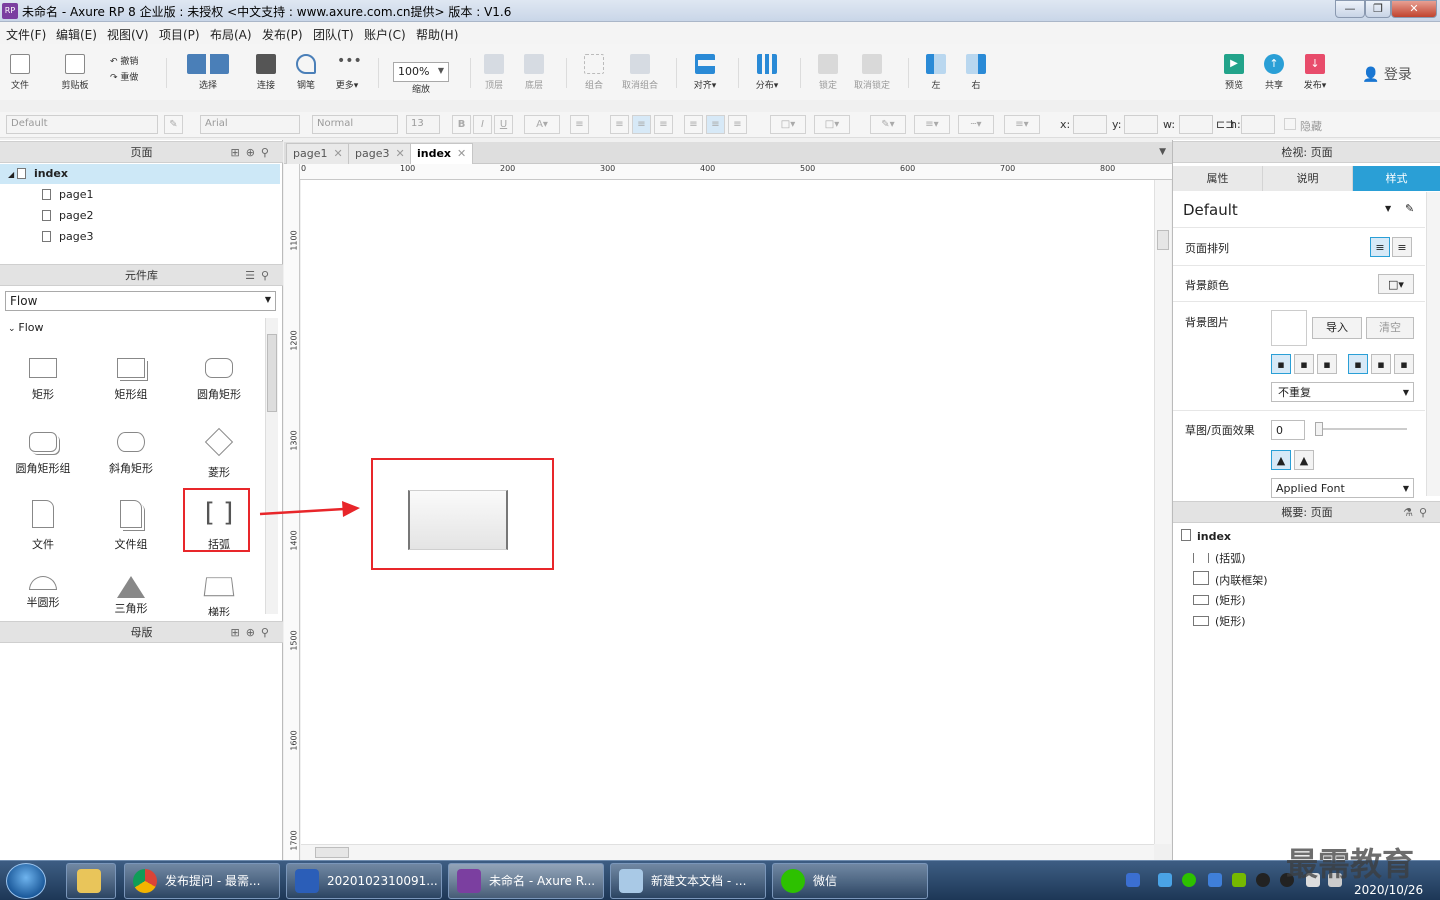  What do you see at coordinates (1196, 124) in the screenshot?
I see `w-input` at bounding box center [1196, 124].